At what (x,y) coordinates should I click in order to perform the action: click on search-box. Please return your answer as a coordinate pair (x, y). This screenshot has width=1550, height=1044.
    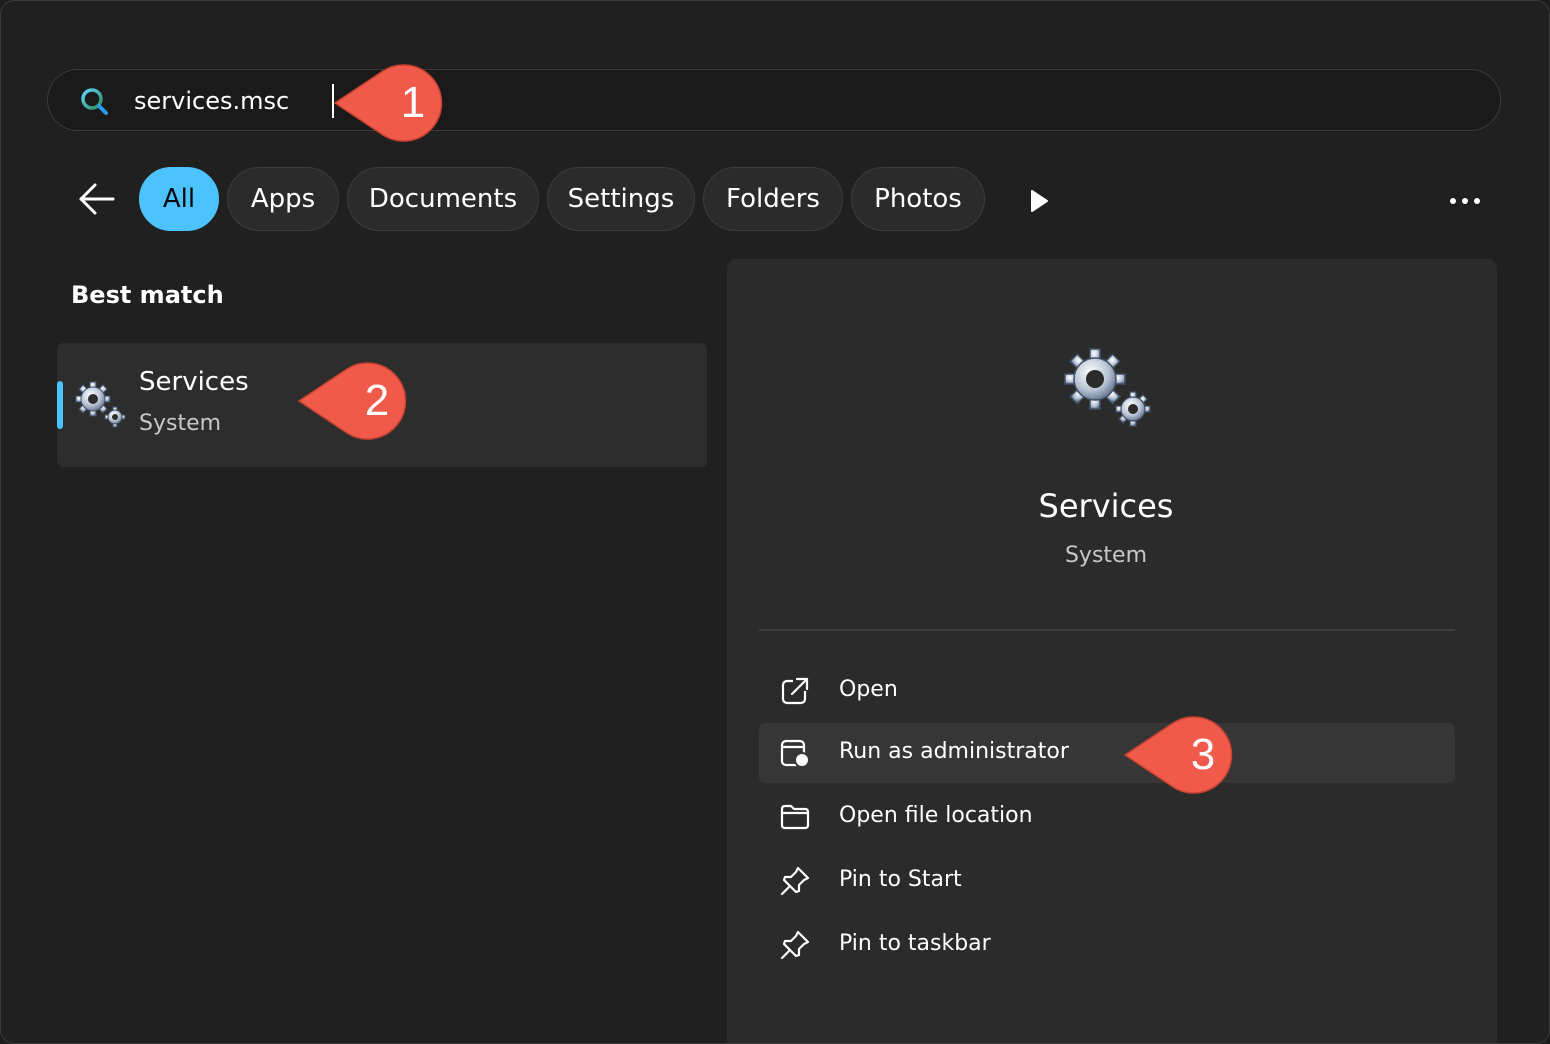
    Looking at the image, I should click on (774, 100).